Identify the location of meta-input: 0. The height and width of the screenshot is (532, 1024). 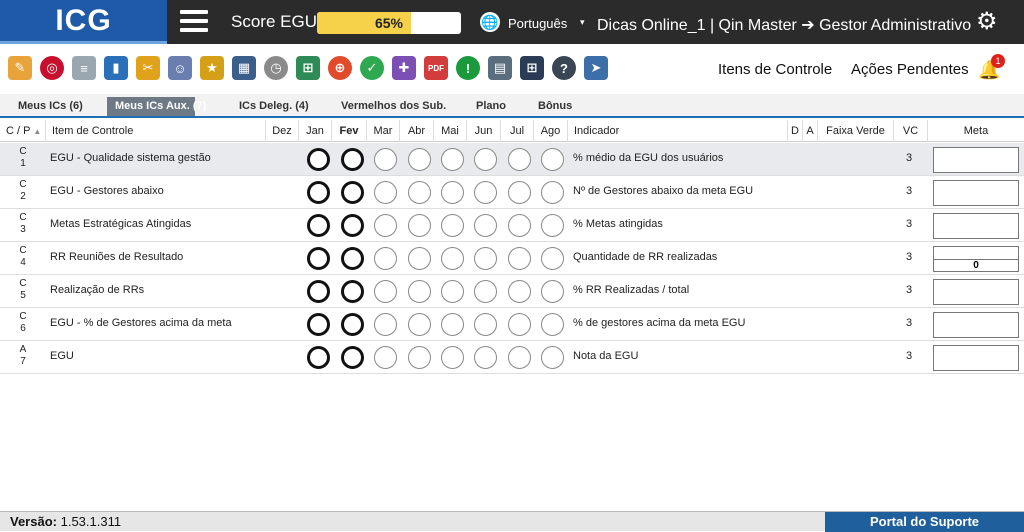
(976, 259).